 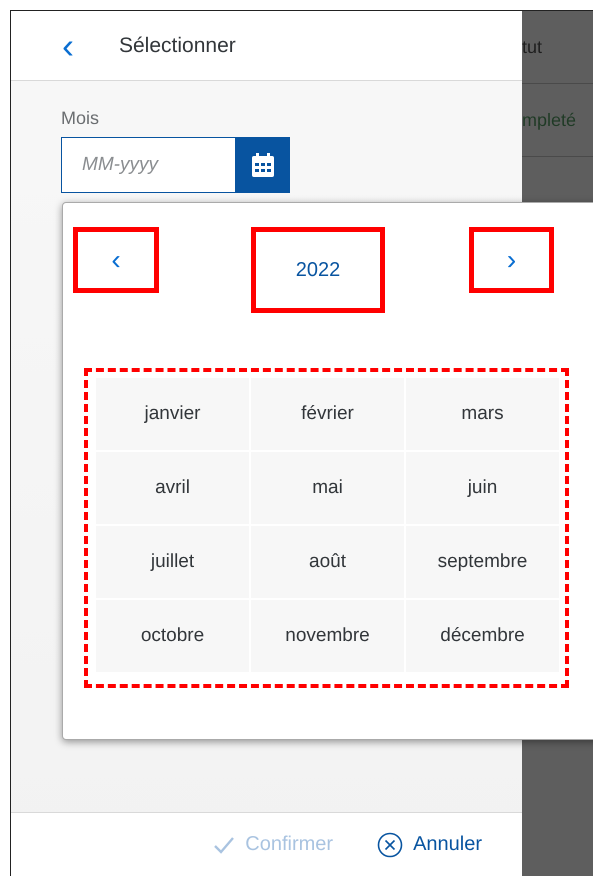 I want to click on month-option: mars, so click(x=482, y=414).